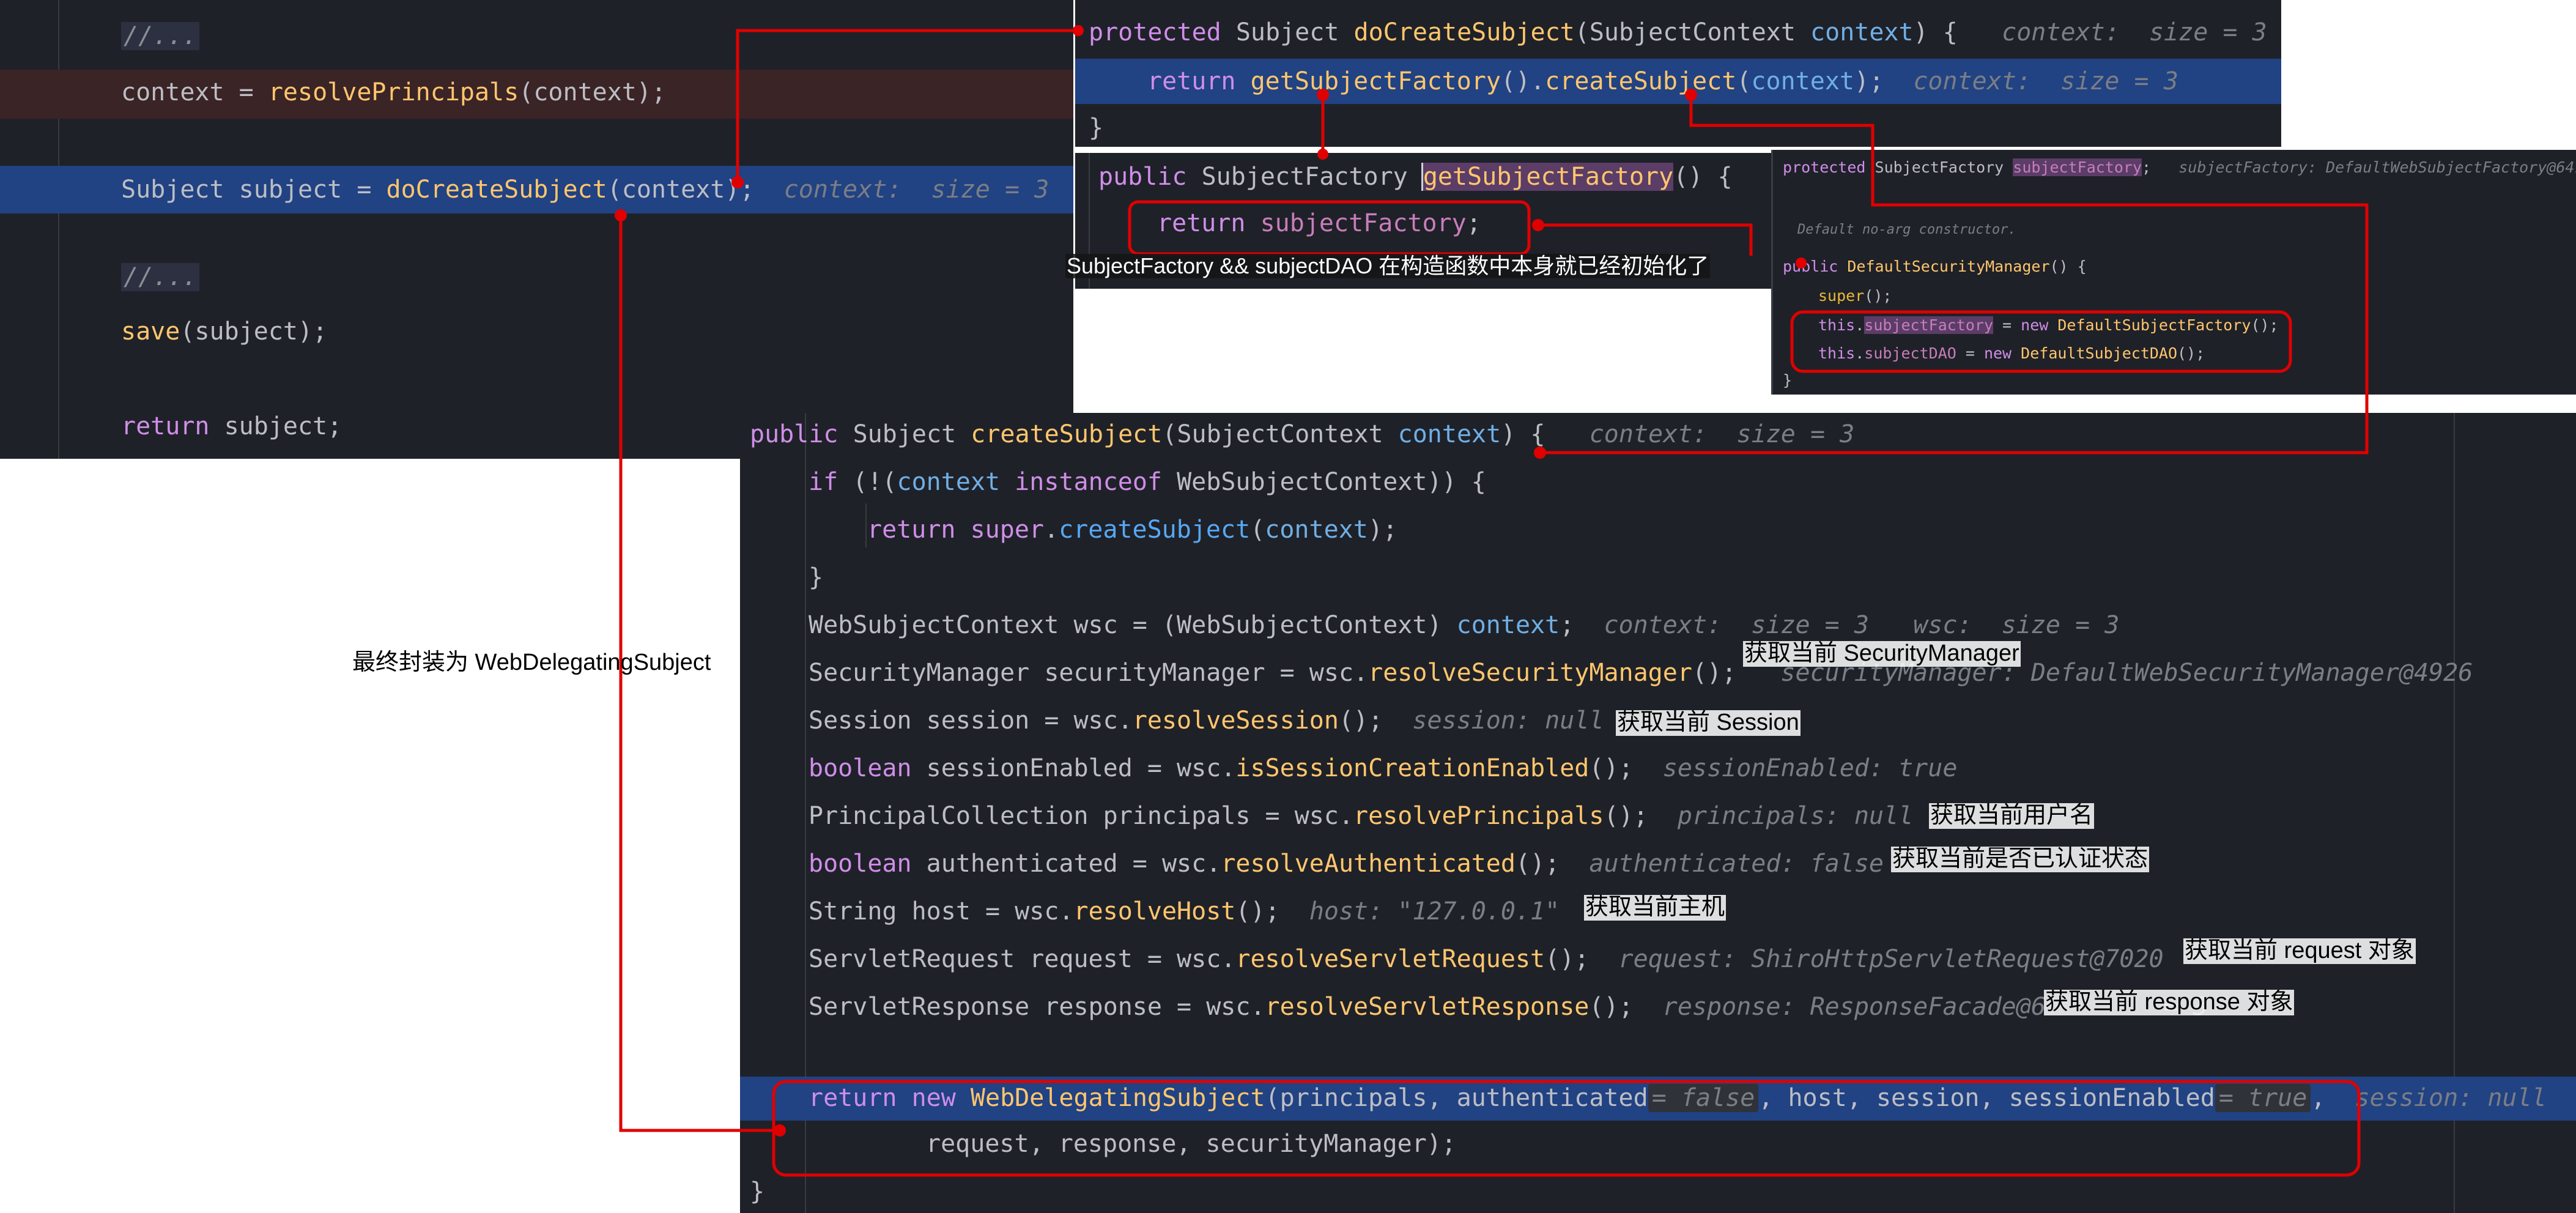  I want to click on code-line: context = resolvePrincipals(context);, so click(536, 94).